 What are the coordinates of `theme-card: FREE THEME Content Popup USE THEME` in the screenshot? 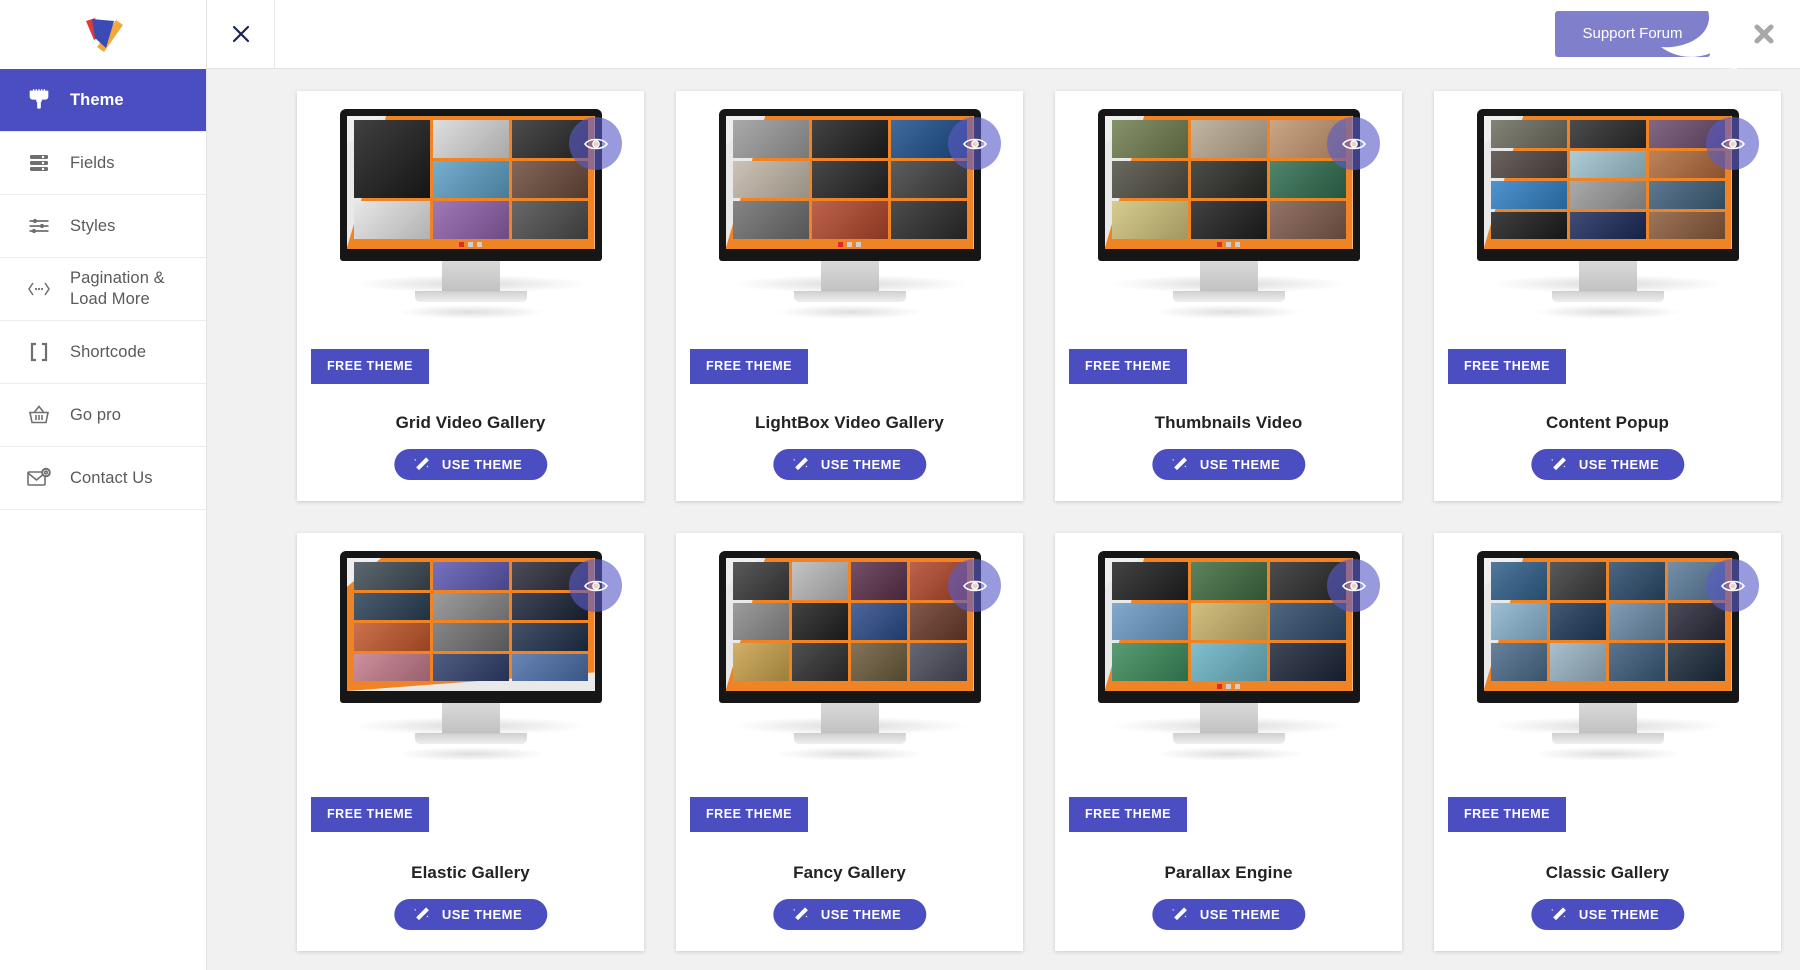 It's located at (1607, 296).